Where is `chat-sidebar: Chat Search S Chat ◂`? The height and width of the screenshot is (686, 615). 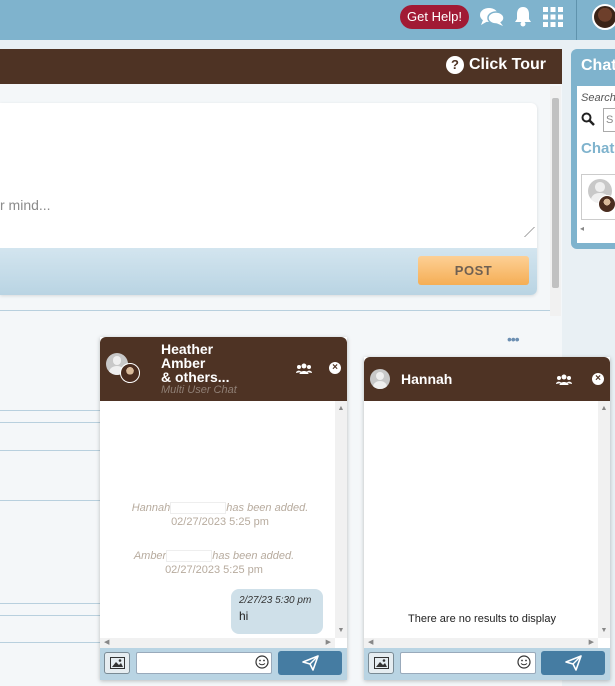
chat-sidebar: Chat Search S Chat ◂ is located at coordinates (593, 149).